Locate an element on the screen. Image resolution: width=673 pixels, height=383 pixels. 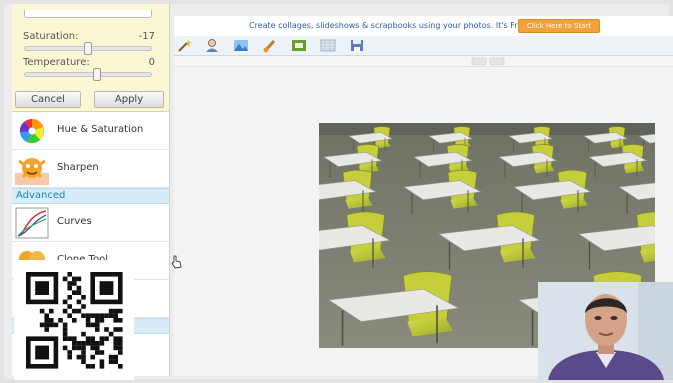
saturation-label: Saturation: is located at coordinates (51, 36).